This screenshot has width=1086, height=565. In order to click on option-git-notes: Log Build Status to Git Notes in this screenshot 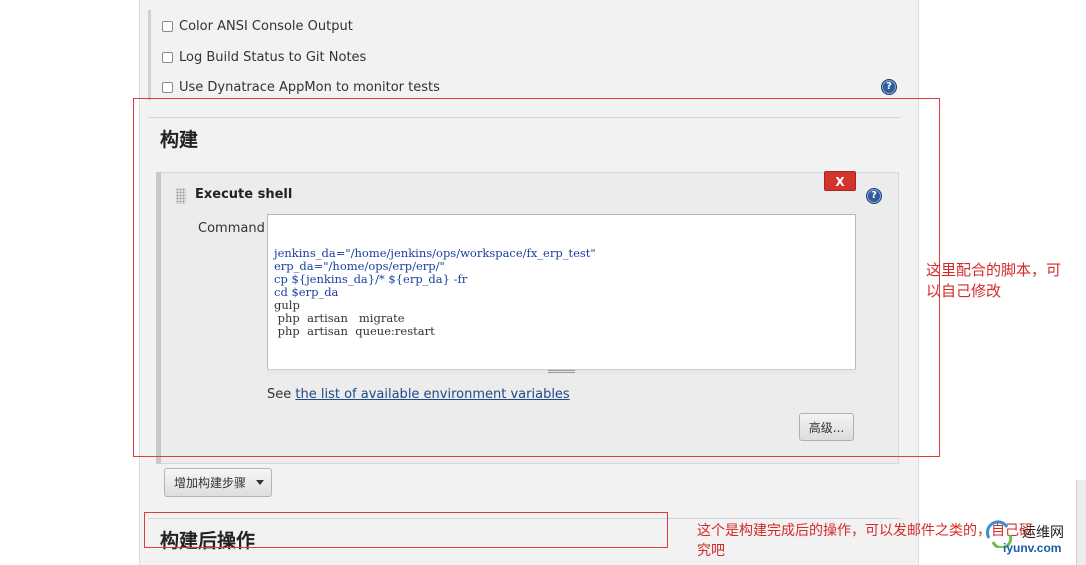, I will do `click(264, 57)`.